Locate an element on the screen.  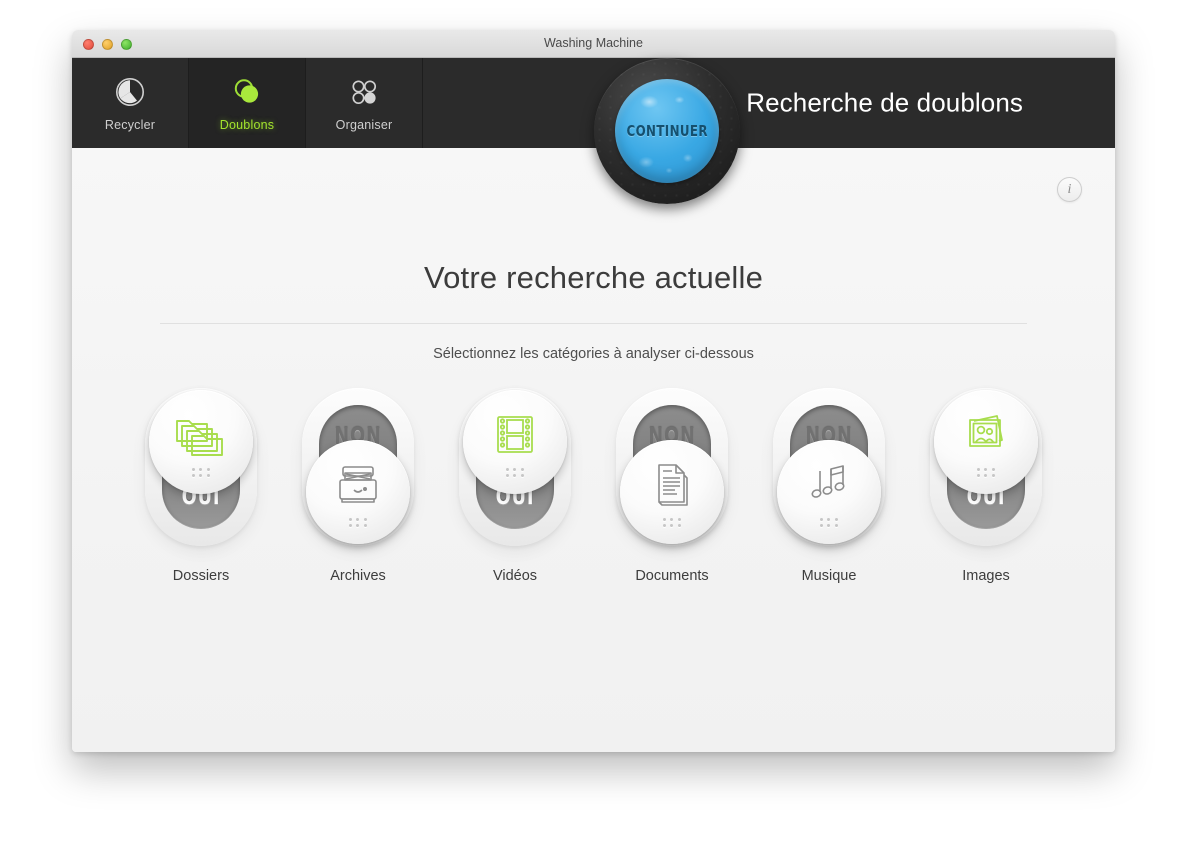
info-icon-glyph: i is located at coordinates (1069, 189).